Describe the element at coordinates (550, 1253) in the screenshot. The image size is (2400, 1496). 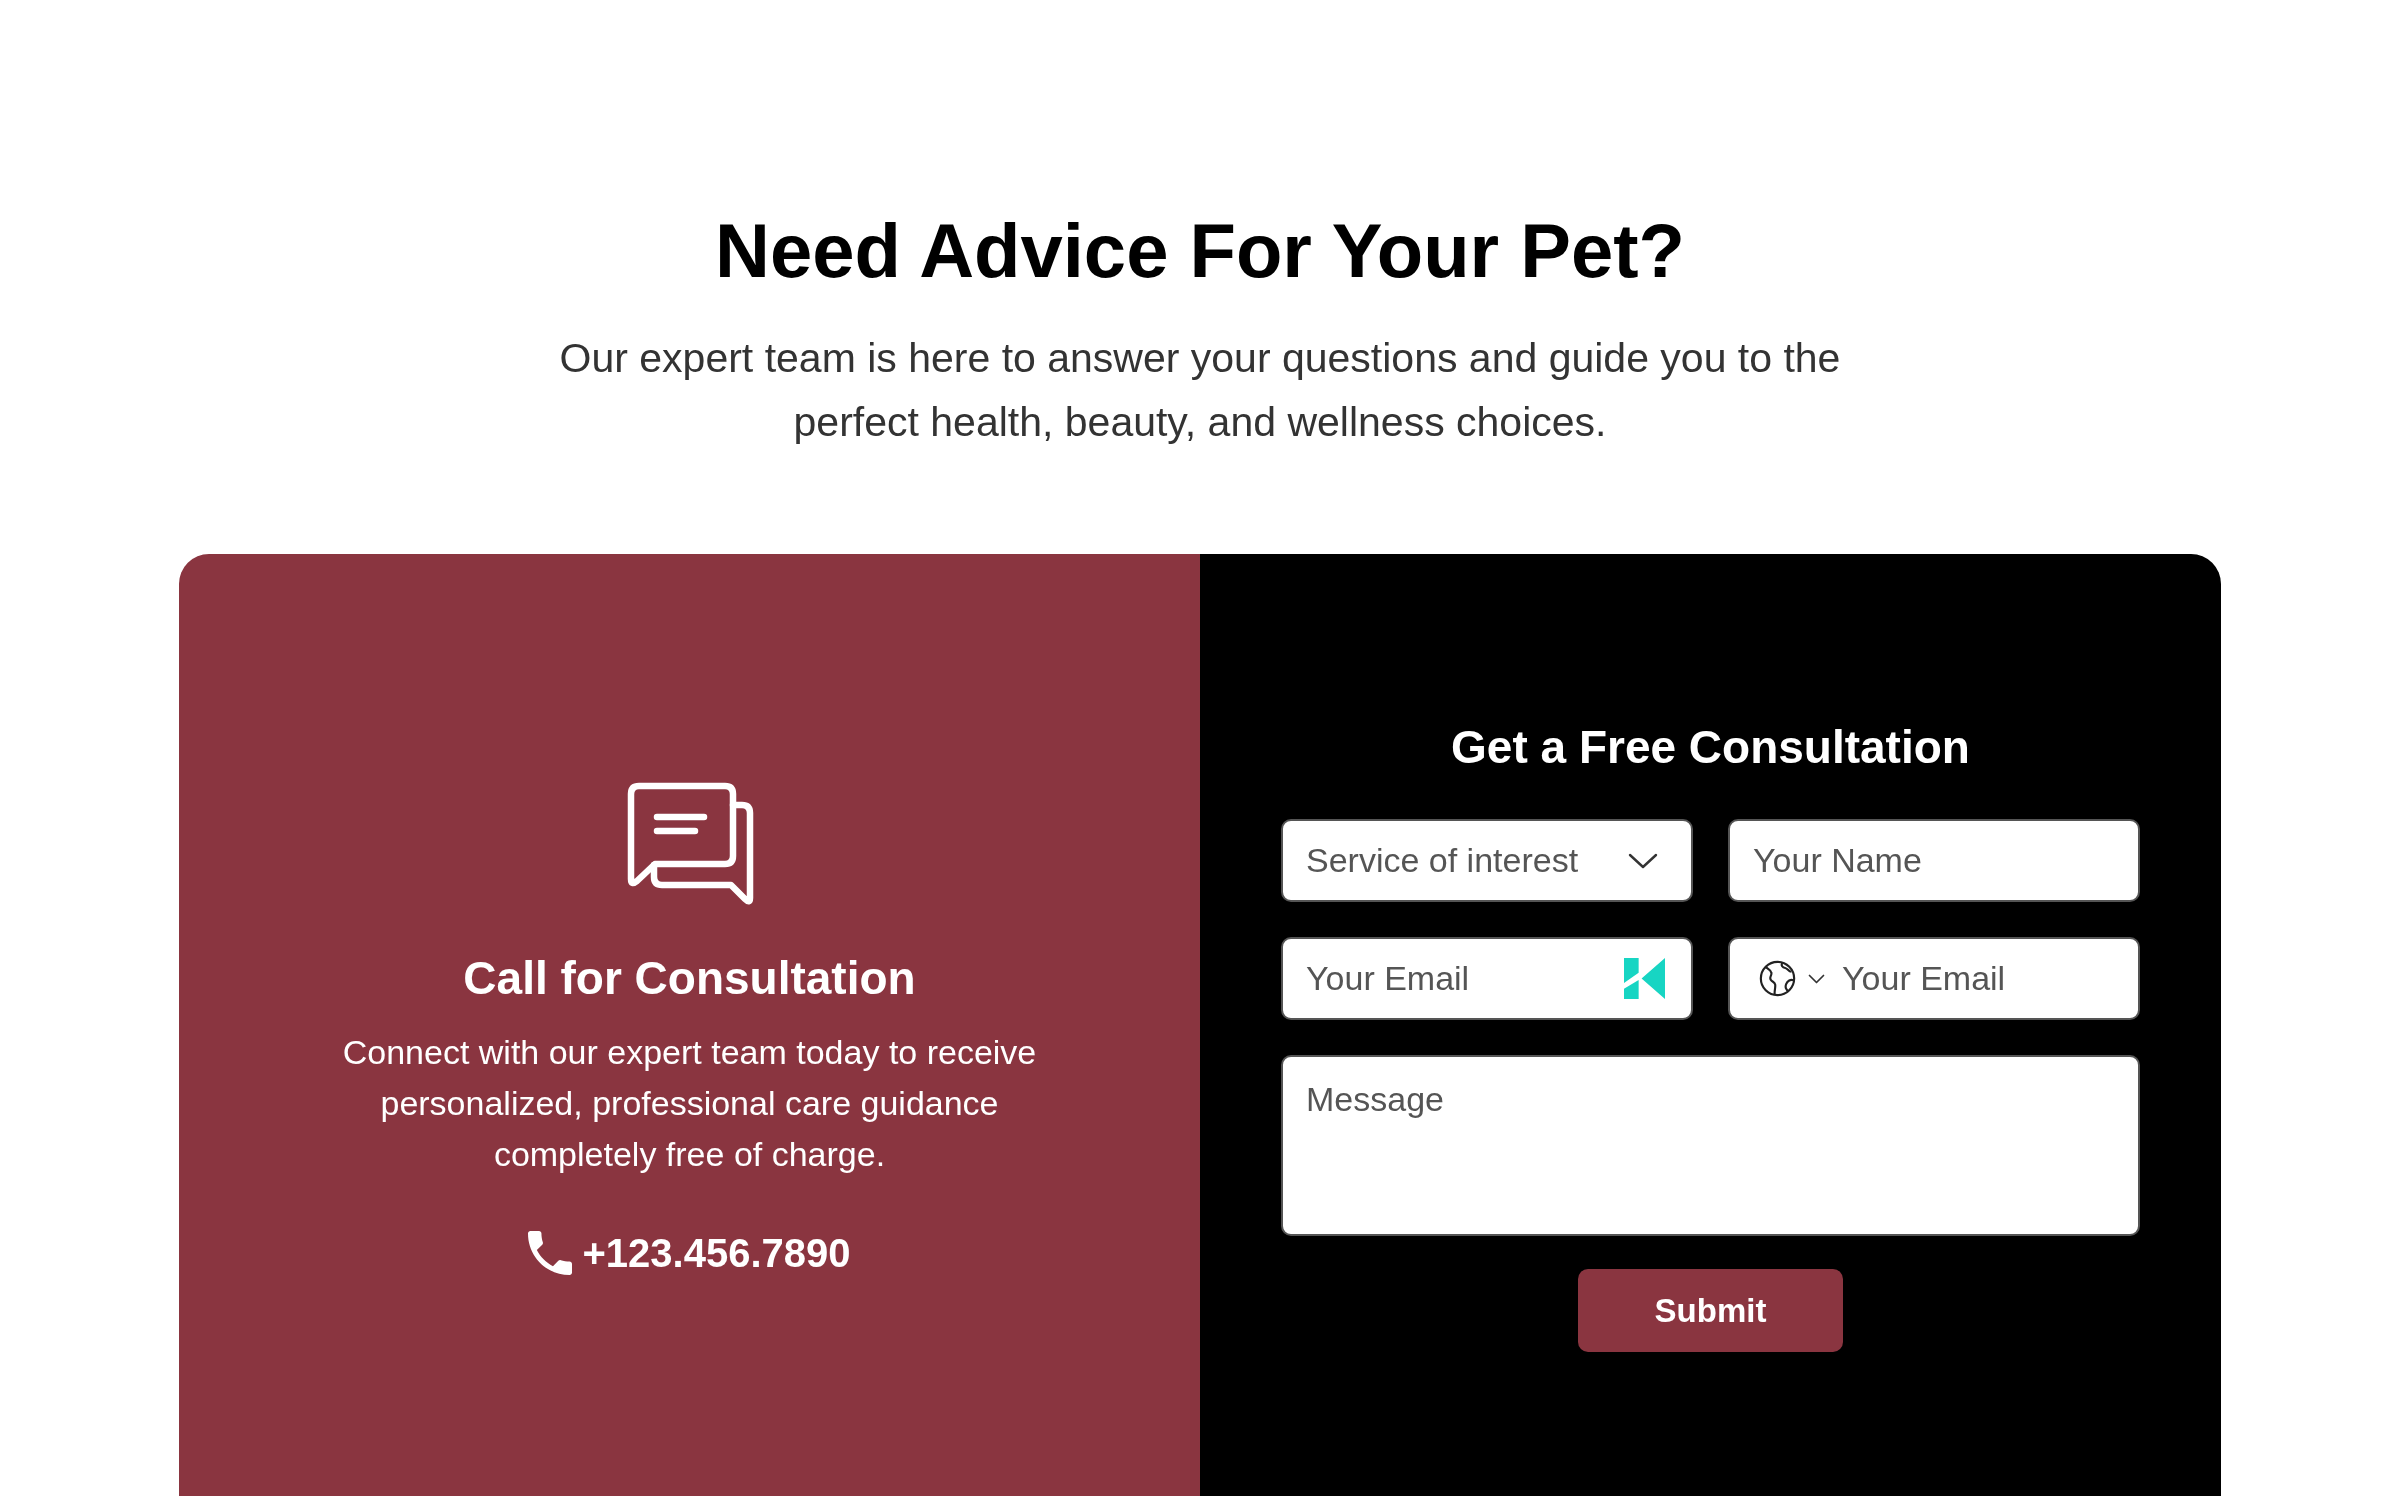
I see `phone-icon` at that location.